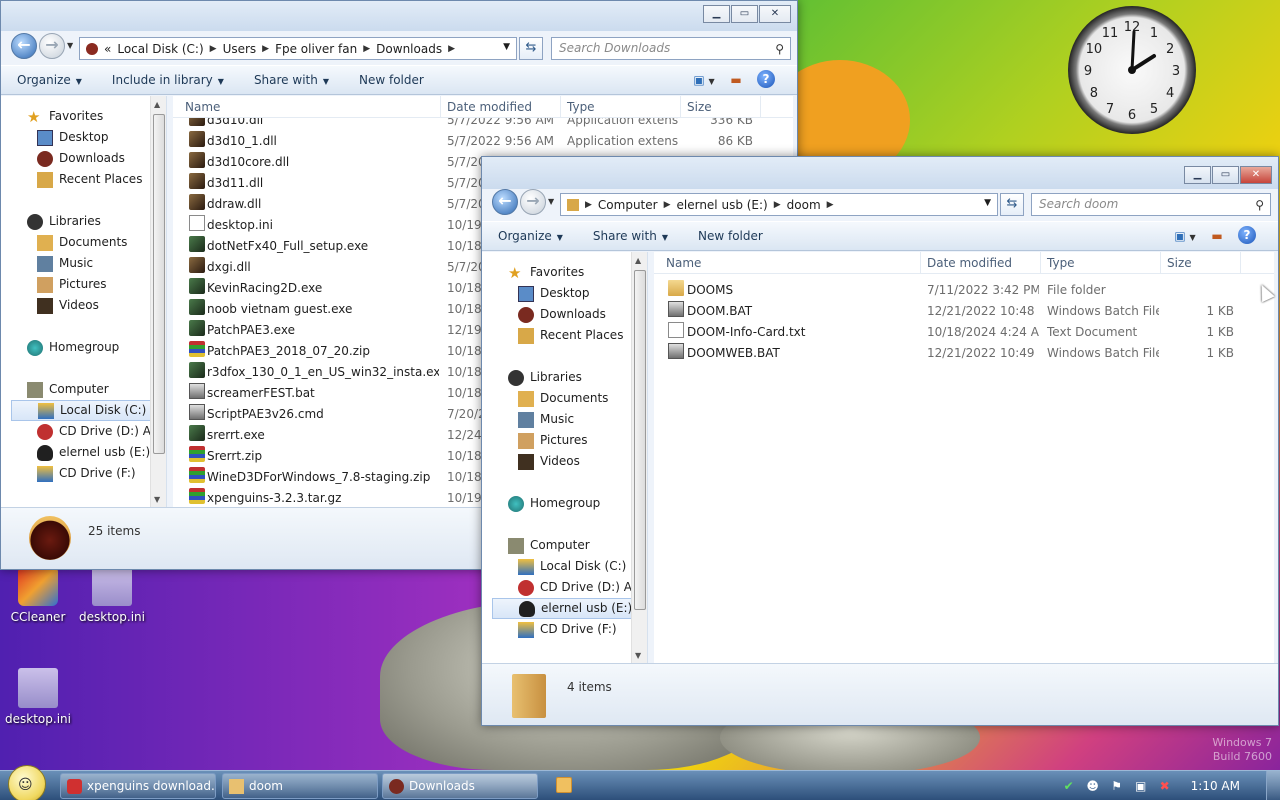  I want to click on doom-address-bar: ▶ Computer ▶ elernel usb (E:) ▶ doom ▶ ▼, so click(779, 204).